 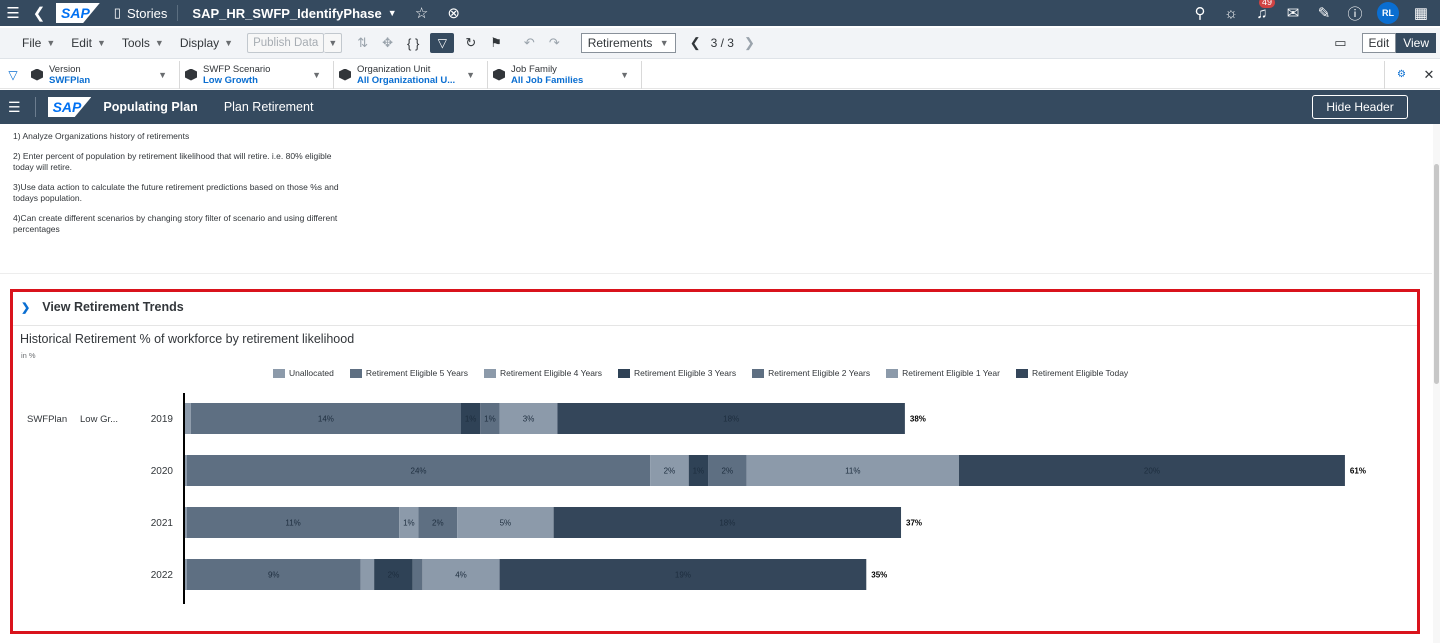 What do you see at coordinates (749, 43) in the screenshot?
I see `next-page-icon: ❯` at bounding box center [749, 43].